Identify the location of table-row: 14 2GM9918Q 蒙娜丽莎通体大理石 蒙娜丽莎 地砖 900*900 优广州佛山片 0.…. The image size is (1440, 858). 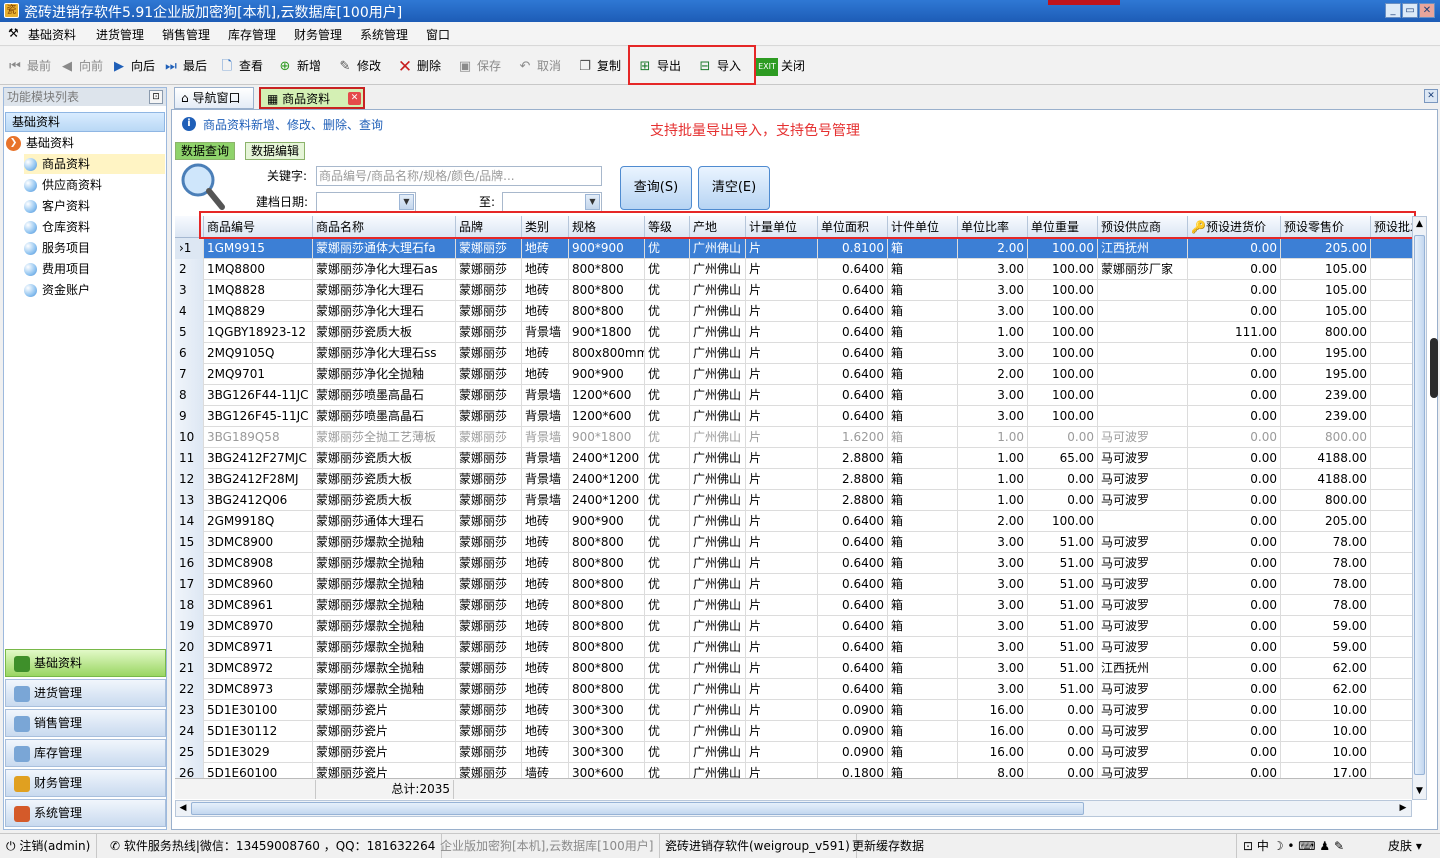
(793, 521).